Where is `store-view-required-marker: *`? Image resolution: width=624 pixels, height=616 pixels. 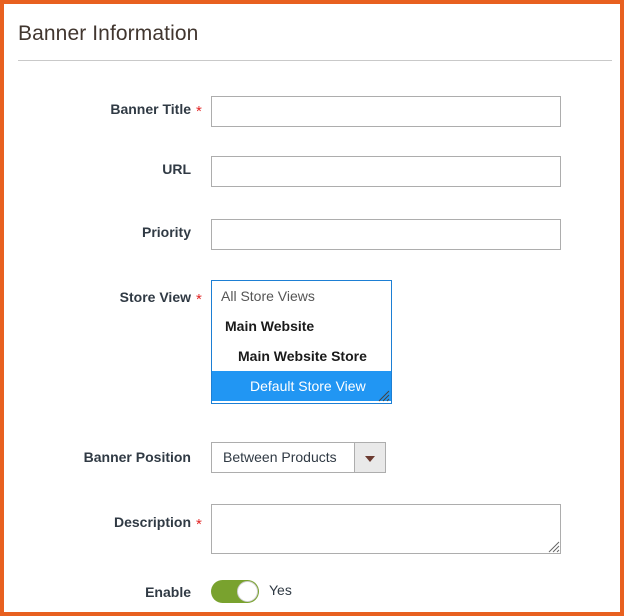 store-view-required-marker: * is located at coordinates (199, 299).